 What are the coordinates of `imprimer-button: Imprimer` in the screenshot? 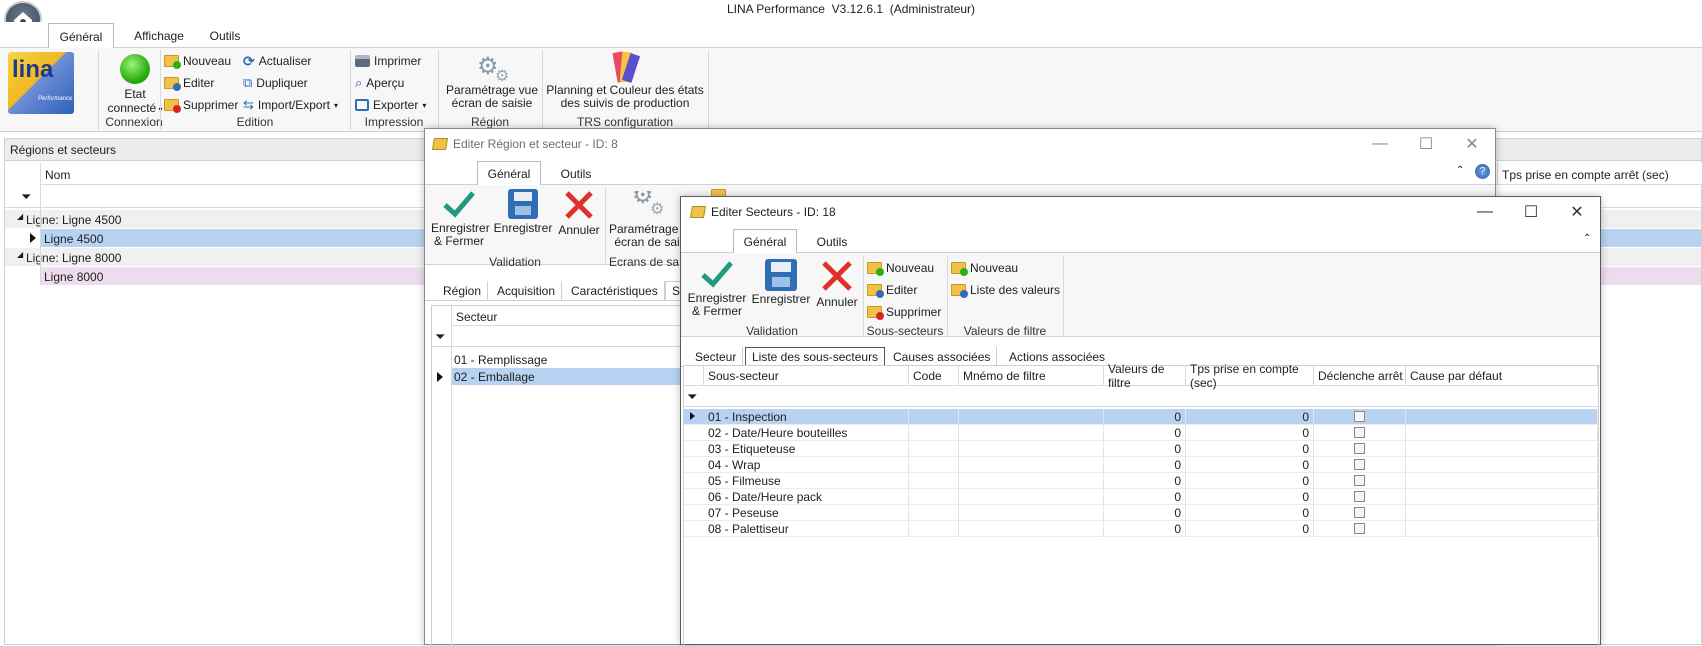 It's located at (388, 61).